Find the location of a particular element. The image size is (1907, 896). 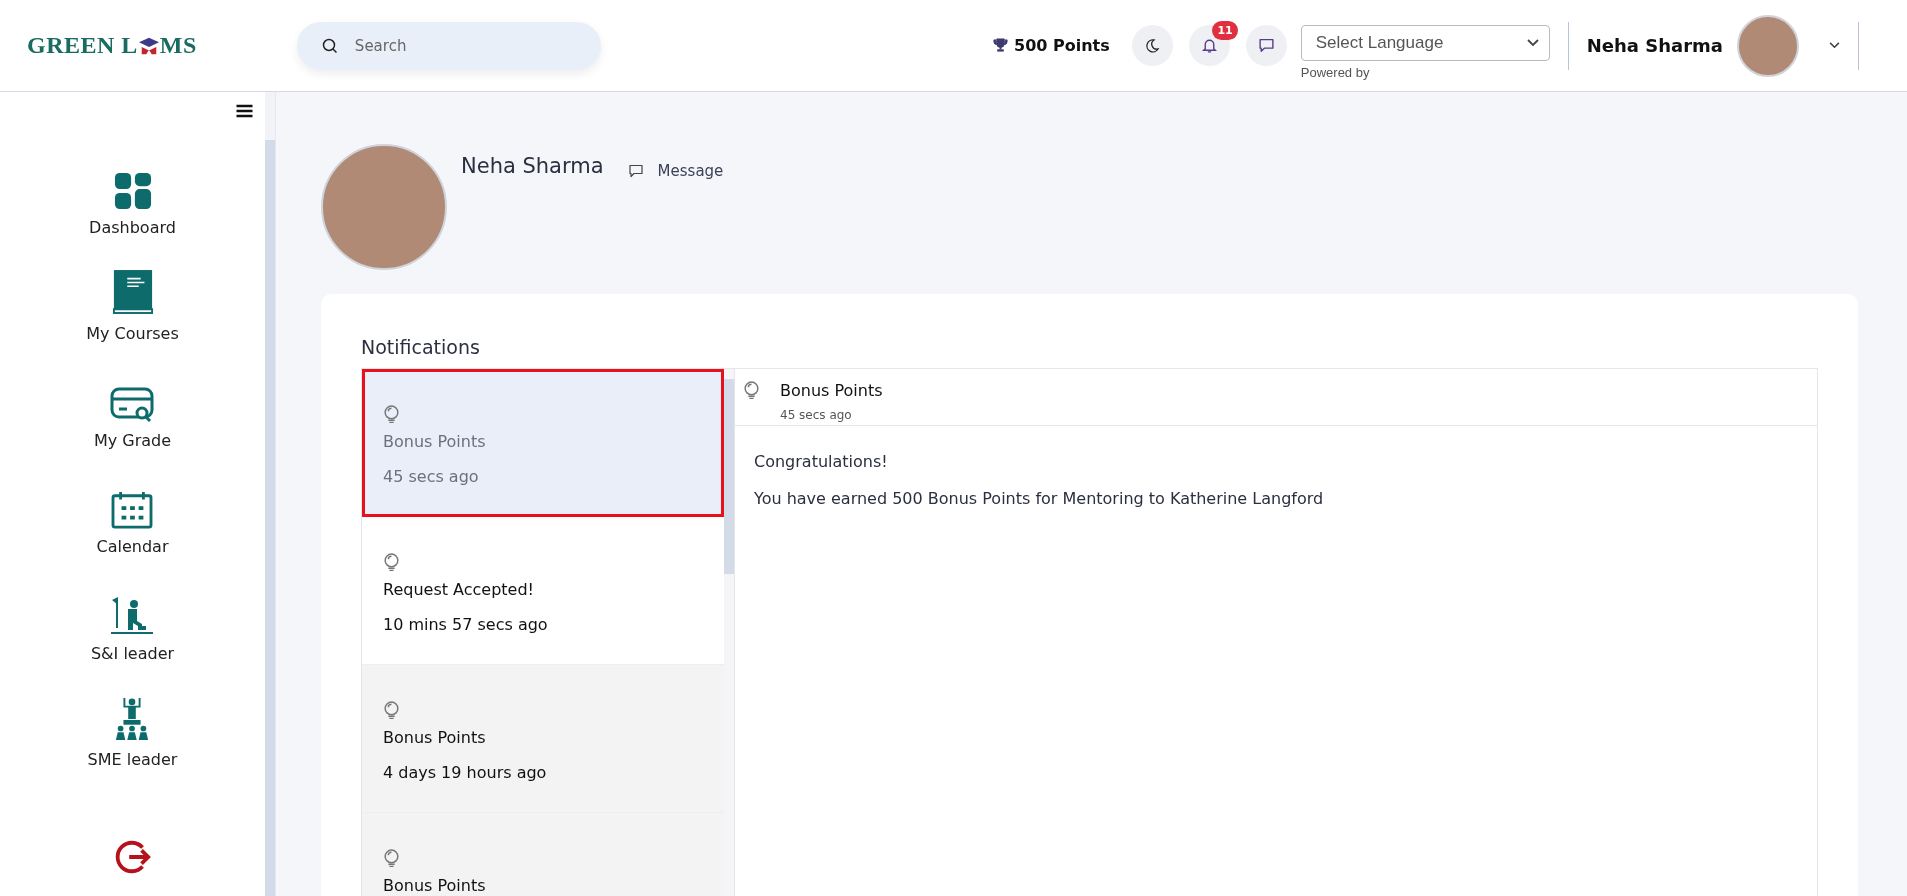

sidebar-item: Dashboard is located at coordinates (132, 203).